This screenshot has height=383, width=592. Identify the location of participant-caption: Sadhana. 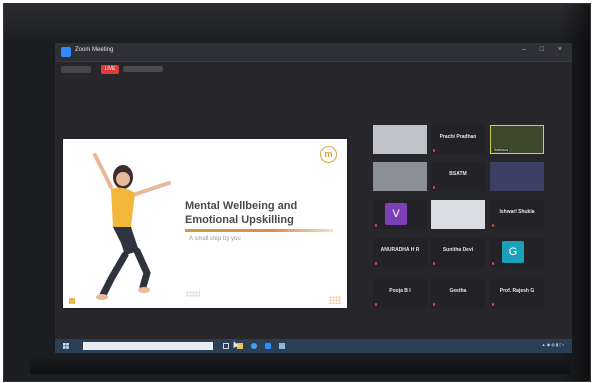
(501, 150).